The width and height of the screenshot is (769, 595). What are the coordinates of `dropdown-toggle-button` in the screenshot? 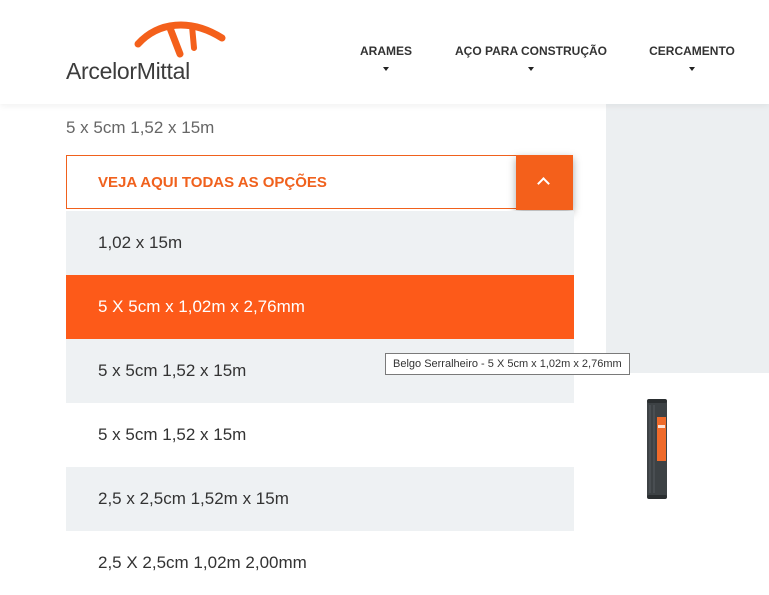 It's located at (544, 182).